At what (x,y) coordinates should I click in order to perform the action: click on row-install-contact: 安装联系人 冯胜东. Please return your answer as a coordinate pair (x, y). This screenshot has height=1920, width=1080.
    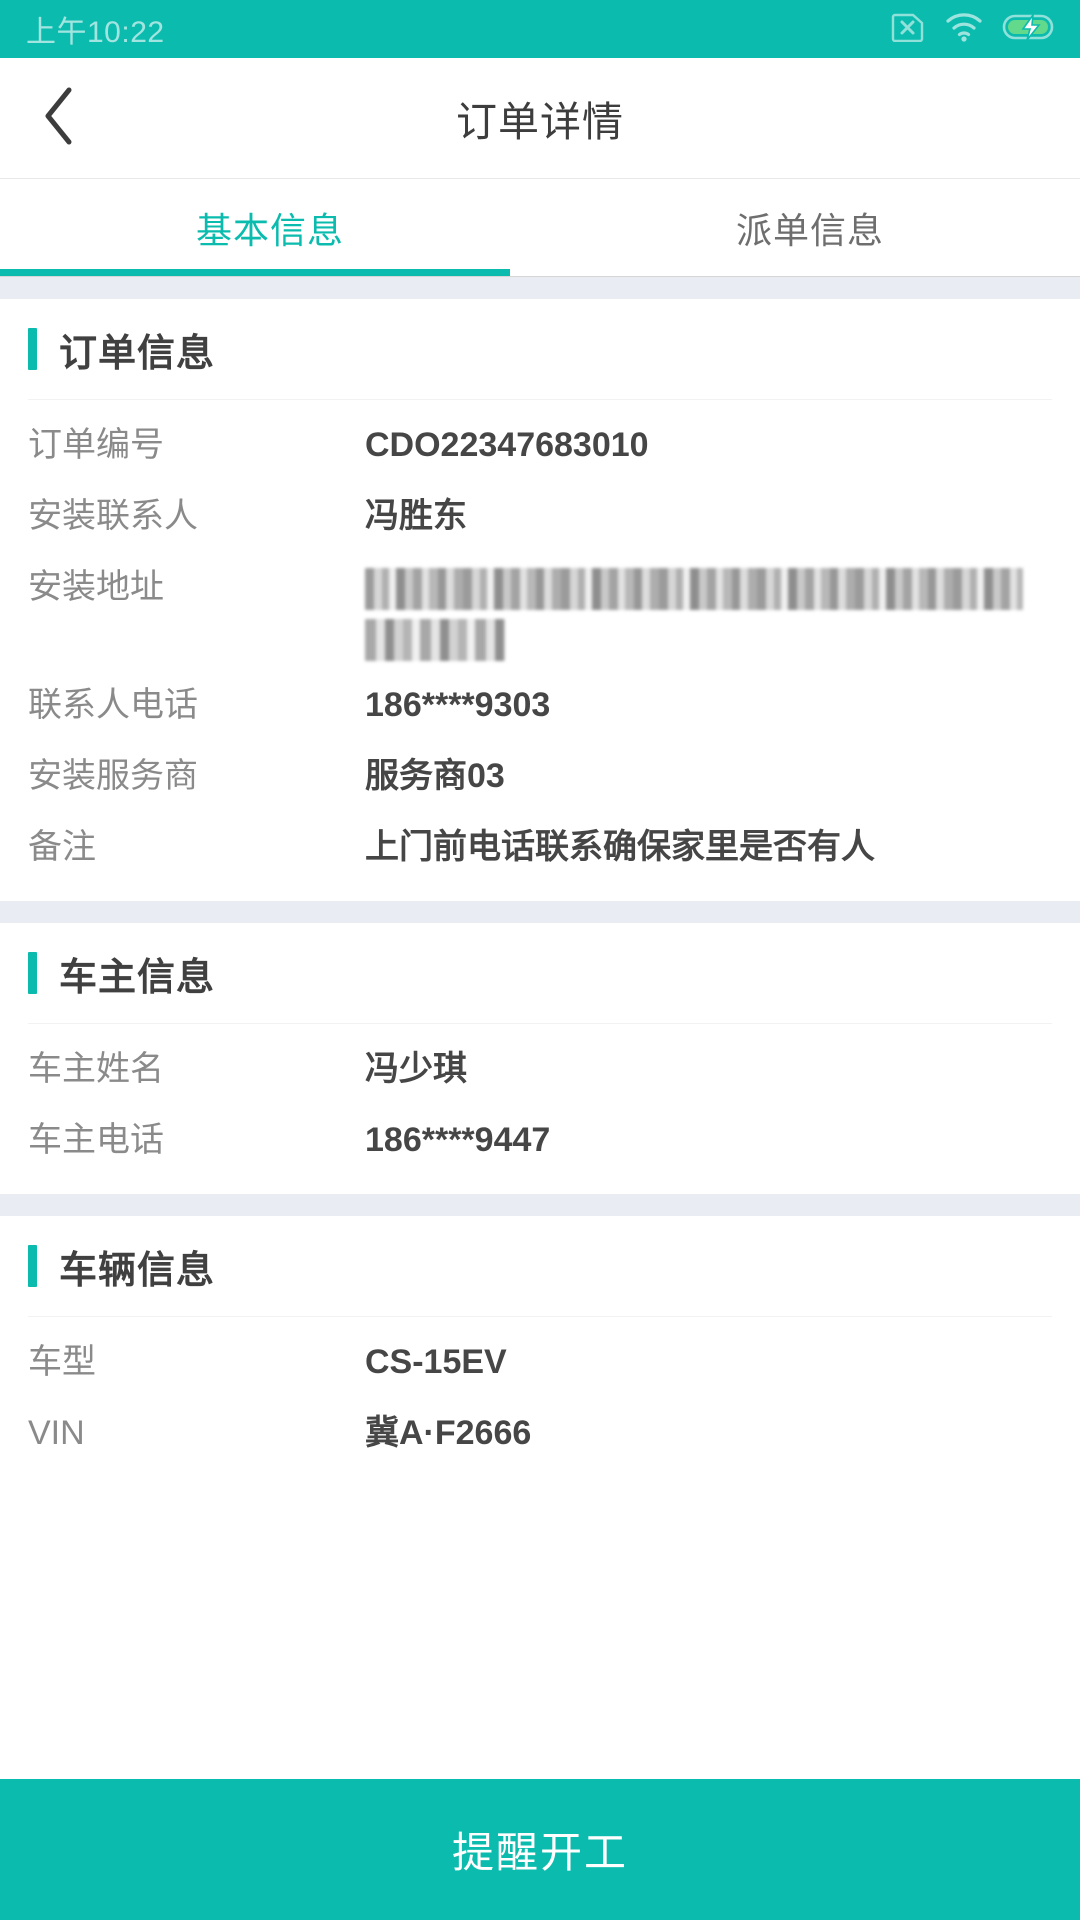
    Looking at the image, I should click on (540, 516).